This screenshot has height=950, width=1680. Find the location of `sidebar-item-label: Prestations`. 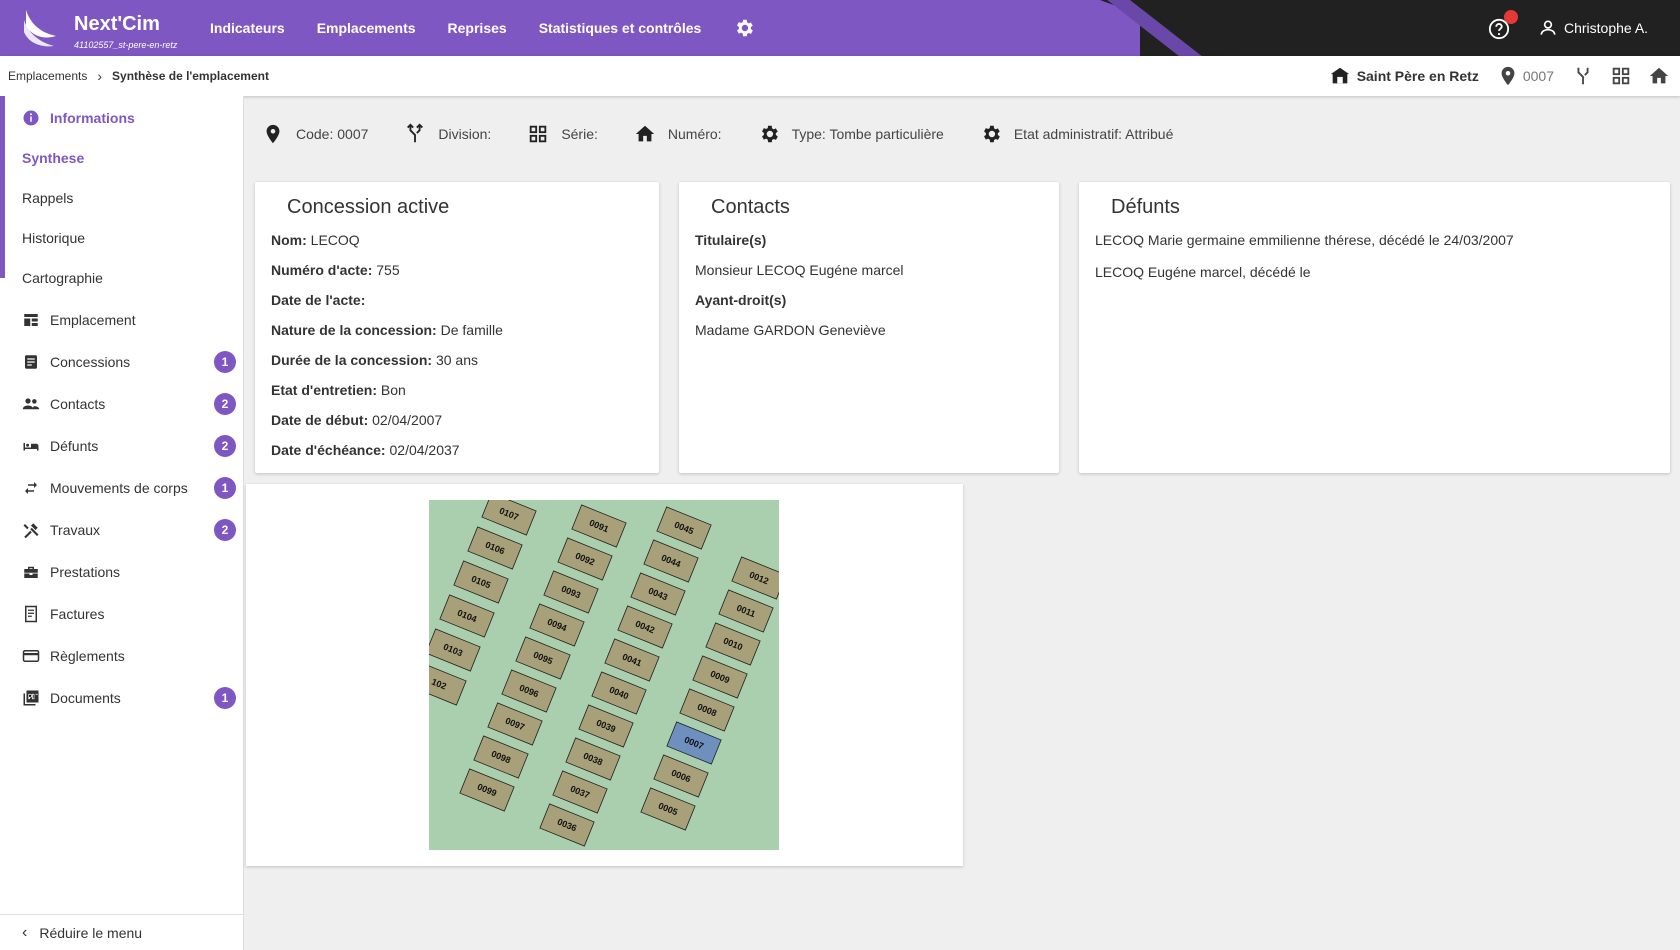

sidebar-item-label: Prestations is located at coordinates (85, 572).